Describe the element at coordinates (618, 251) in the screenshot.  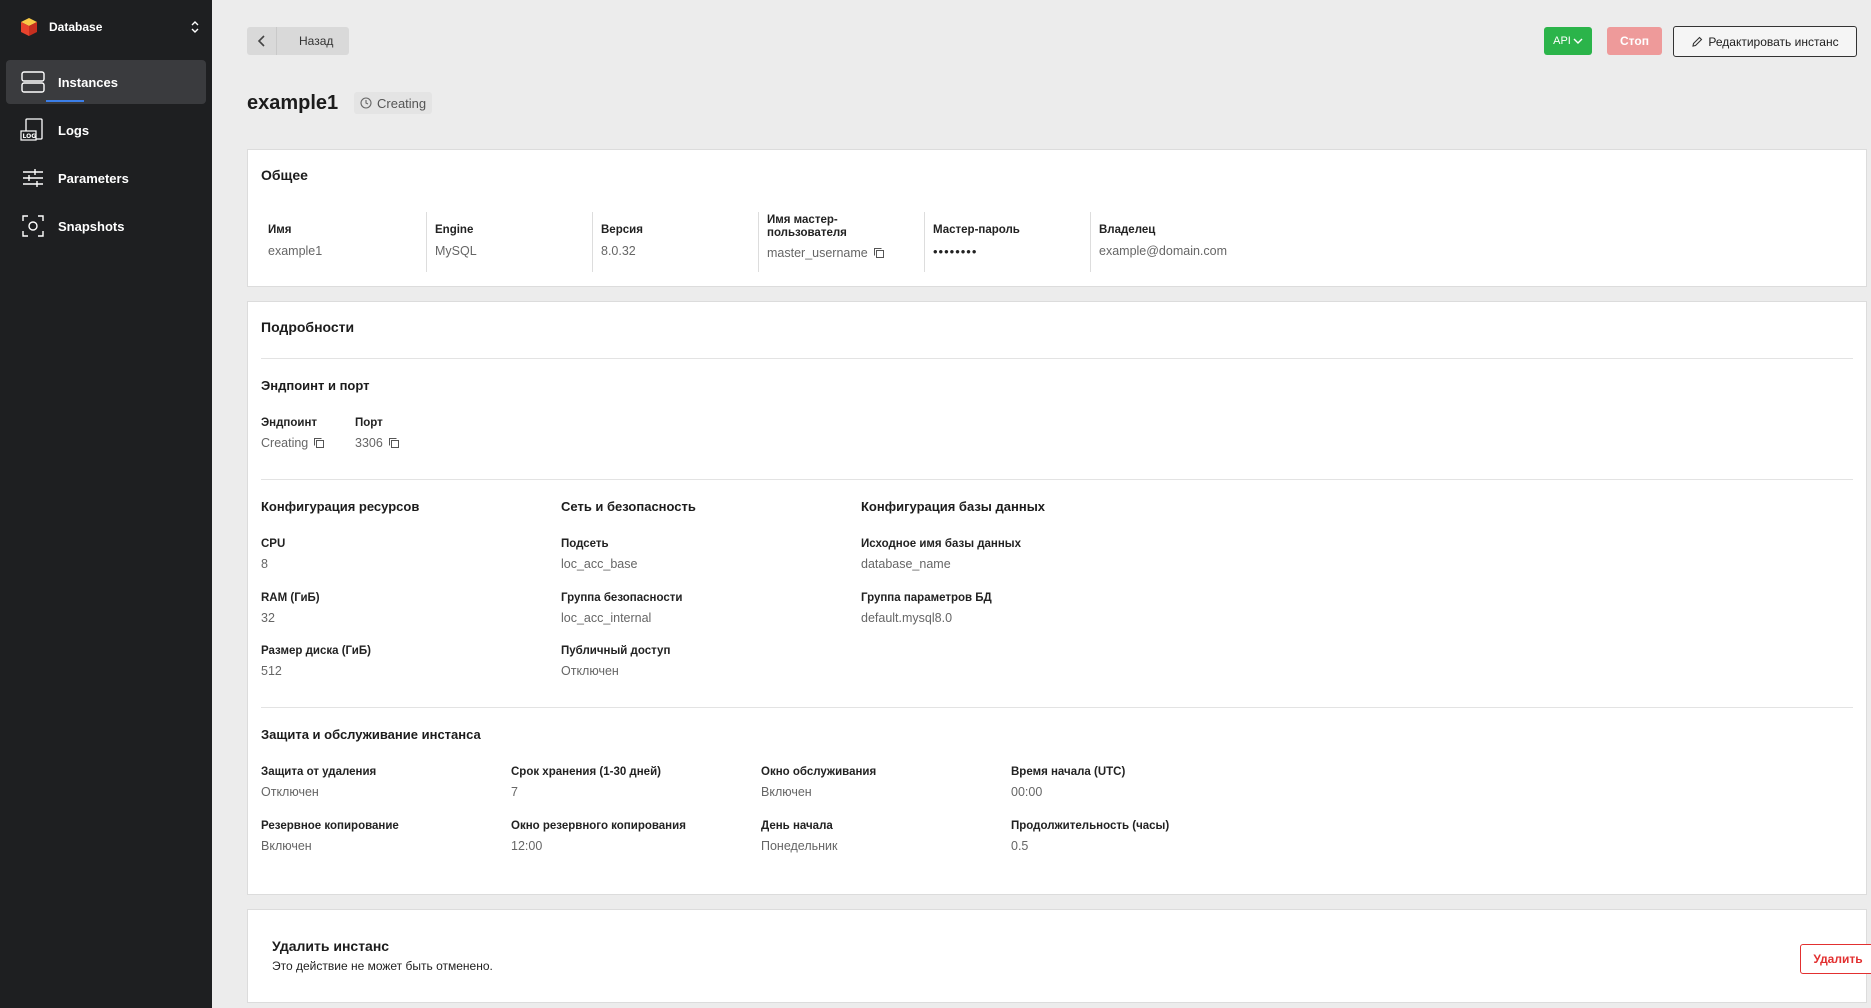
I see `field-value: 8.0.32` at that location.